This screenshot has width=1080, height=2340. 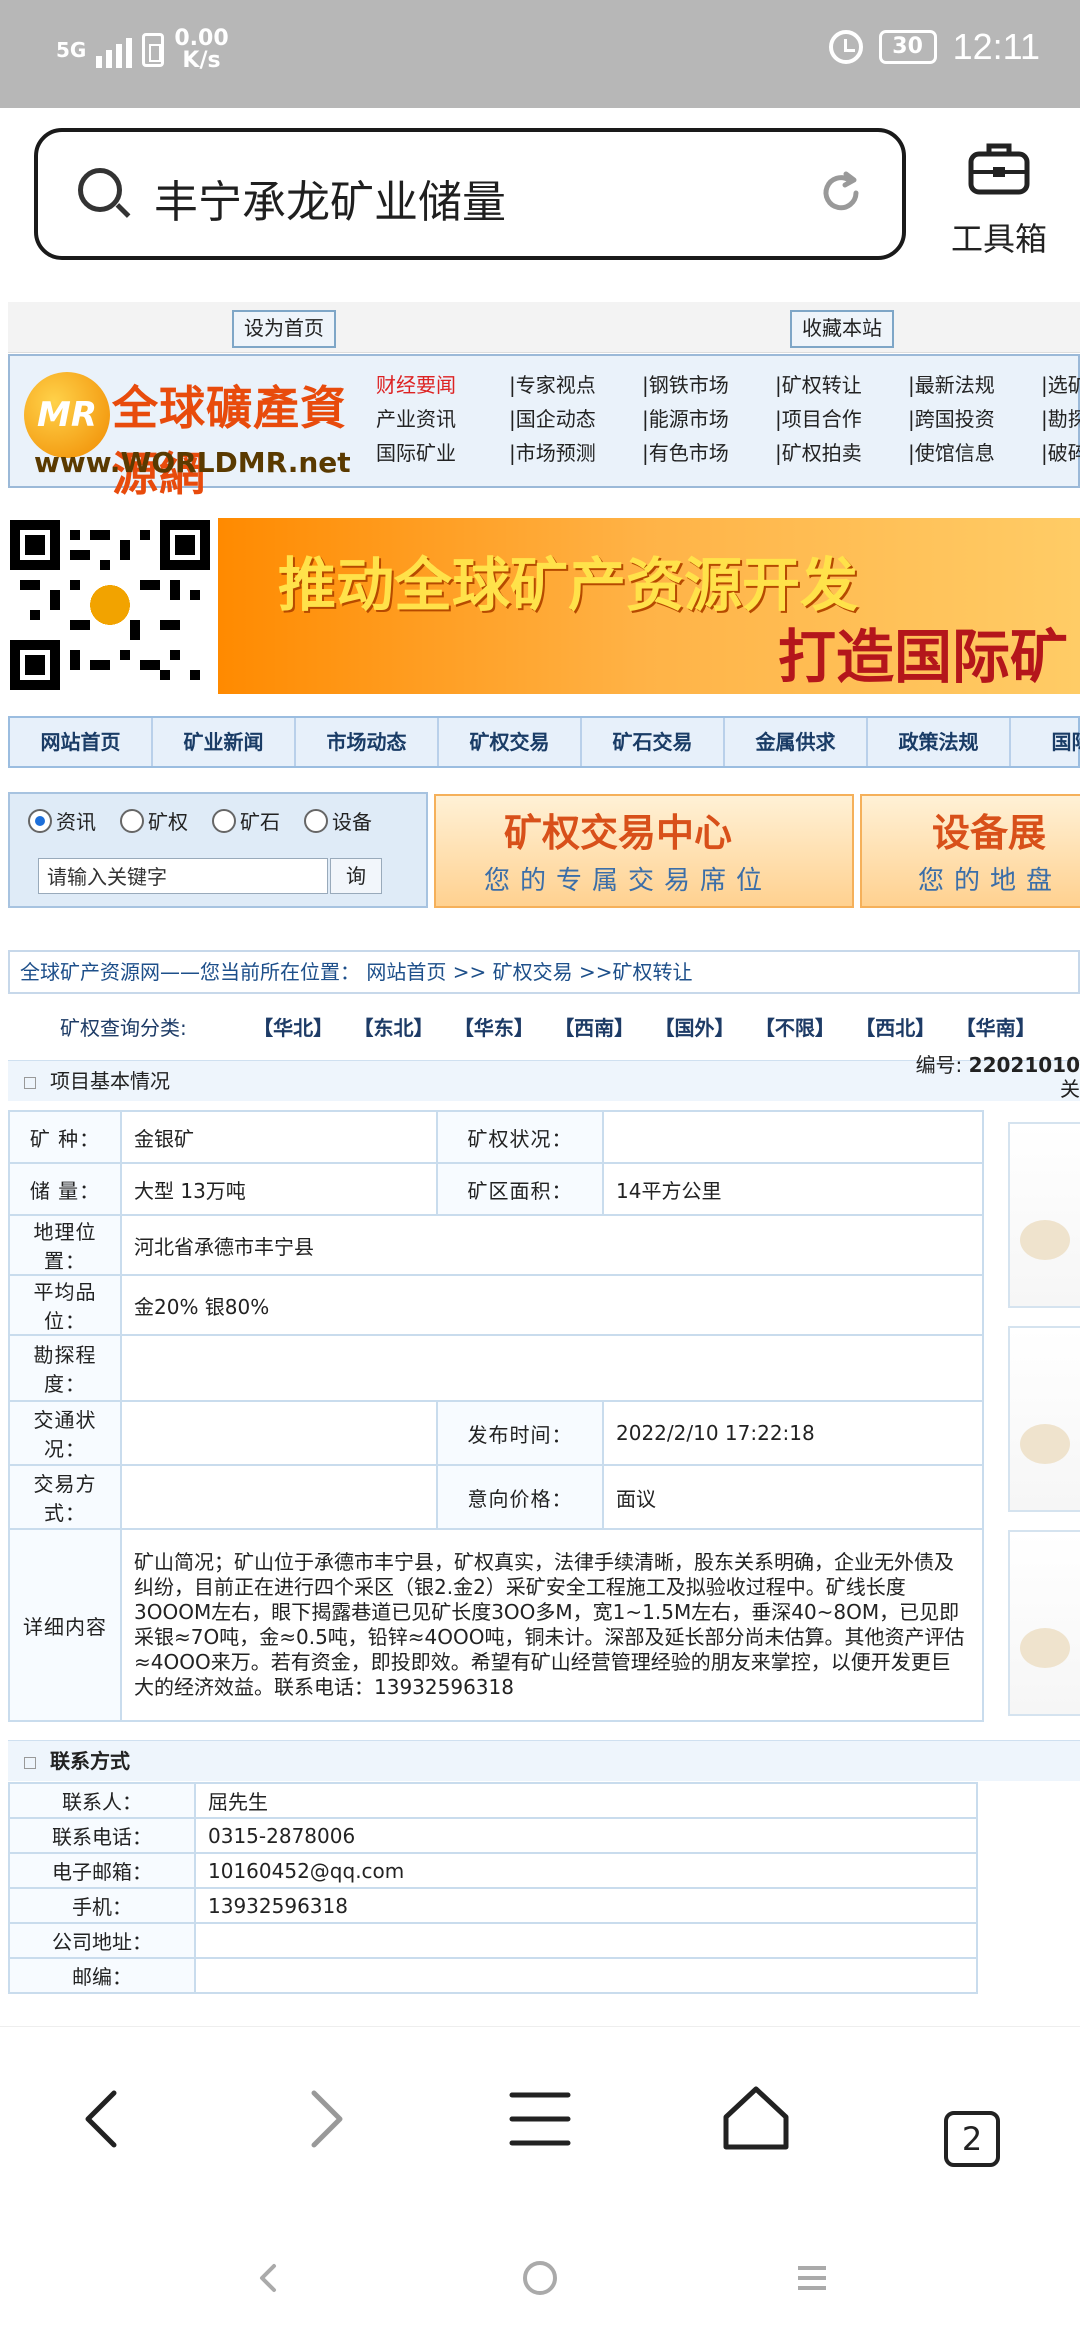 I want to click on label-price: 意向价格：, so click(x=520, y=1497).